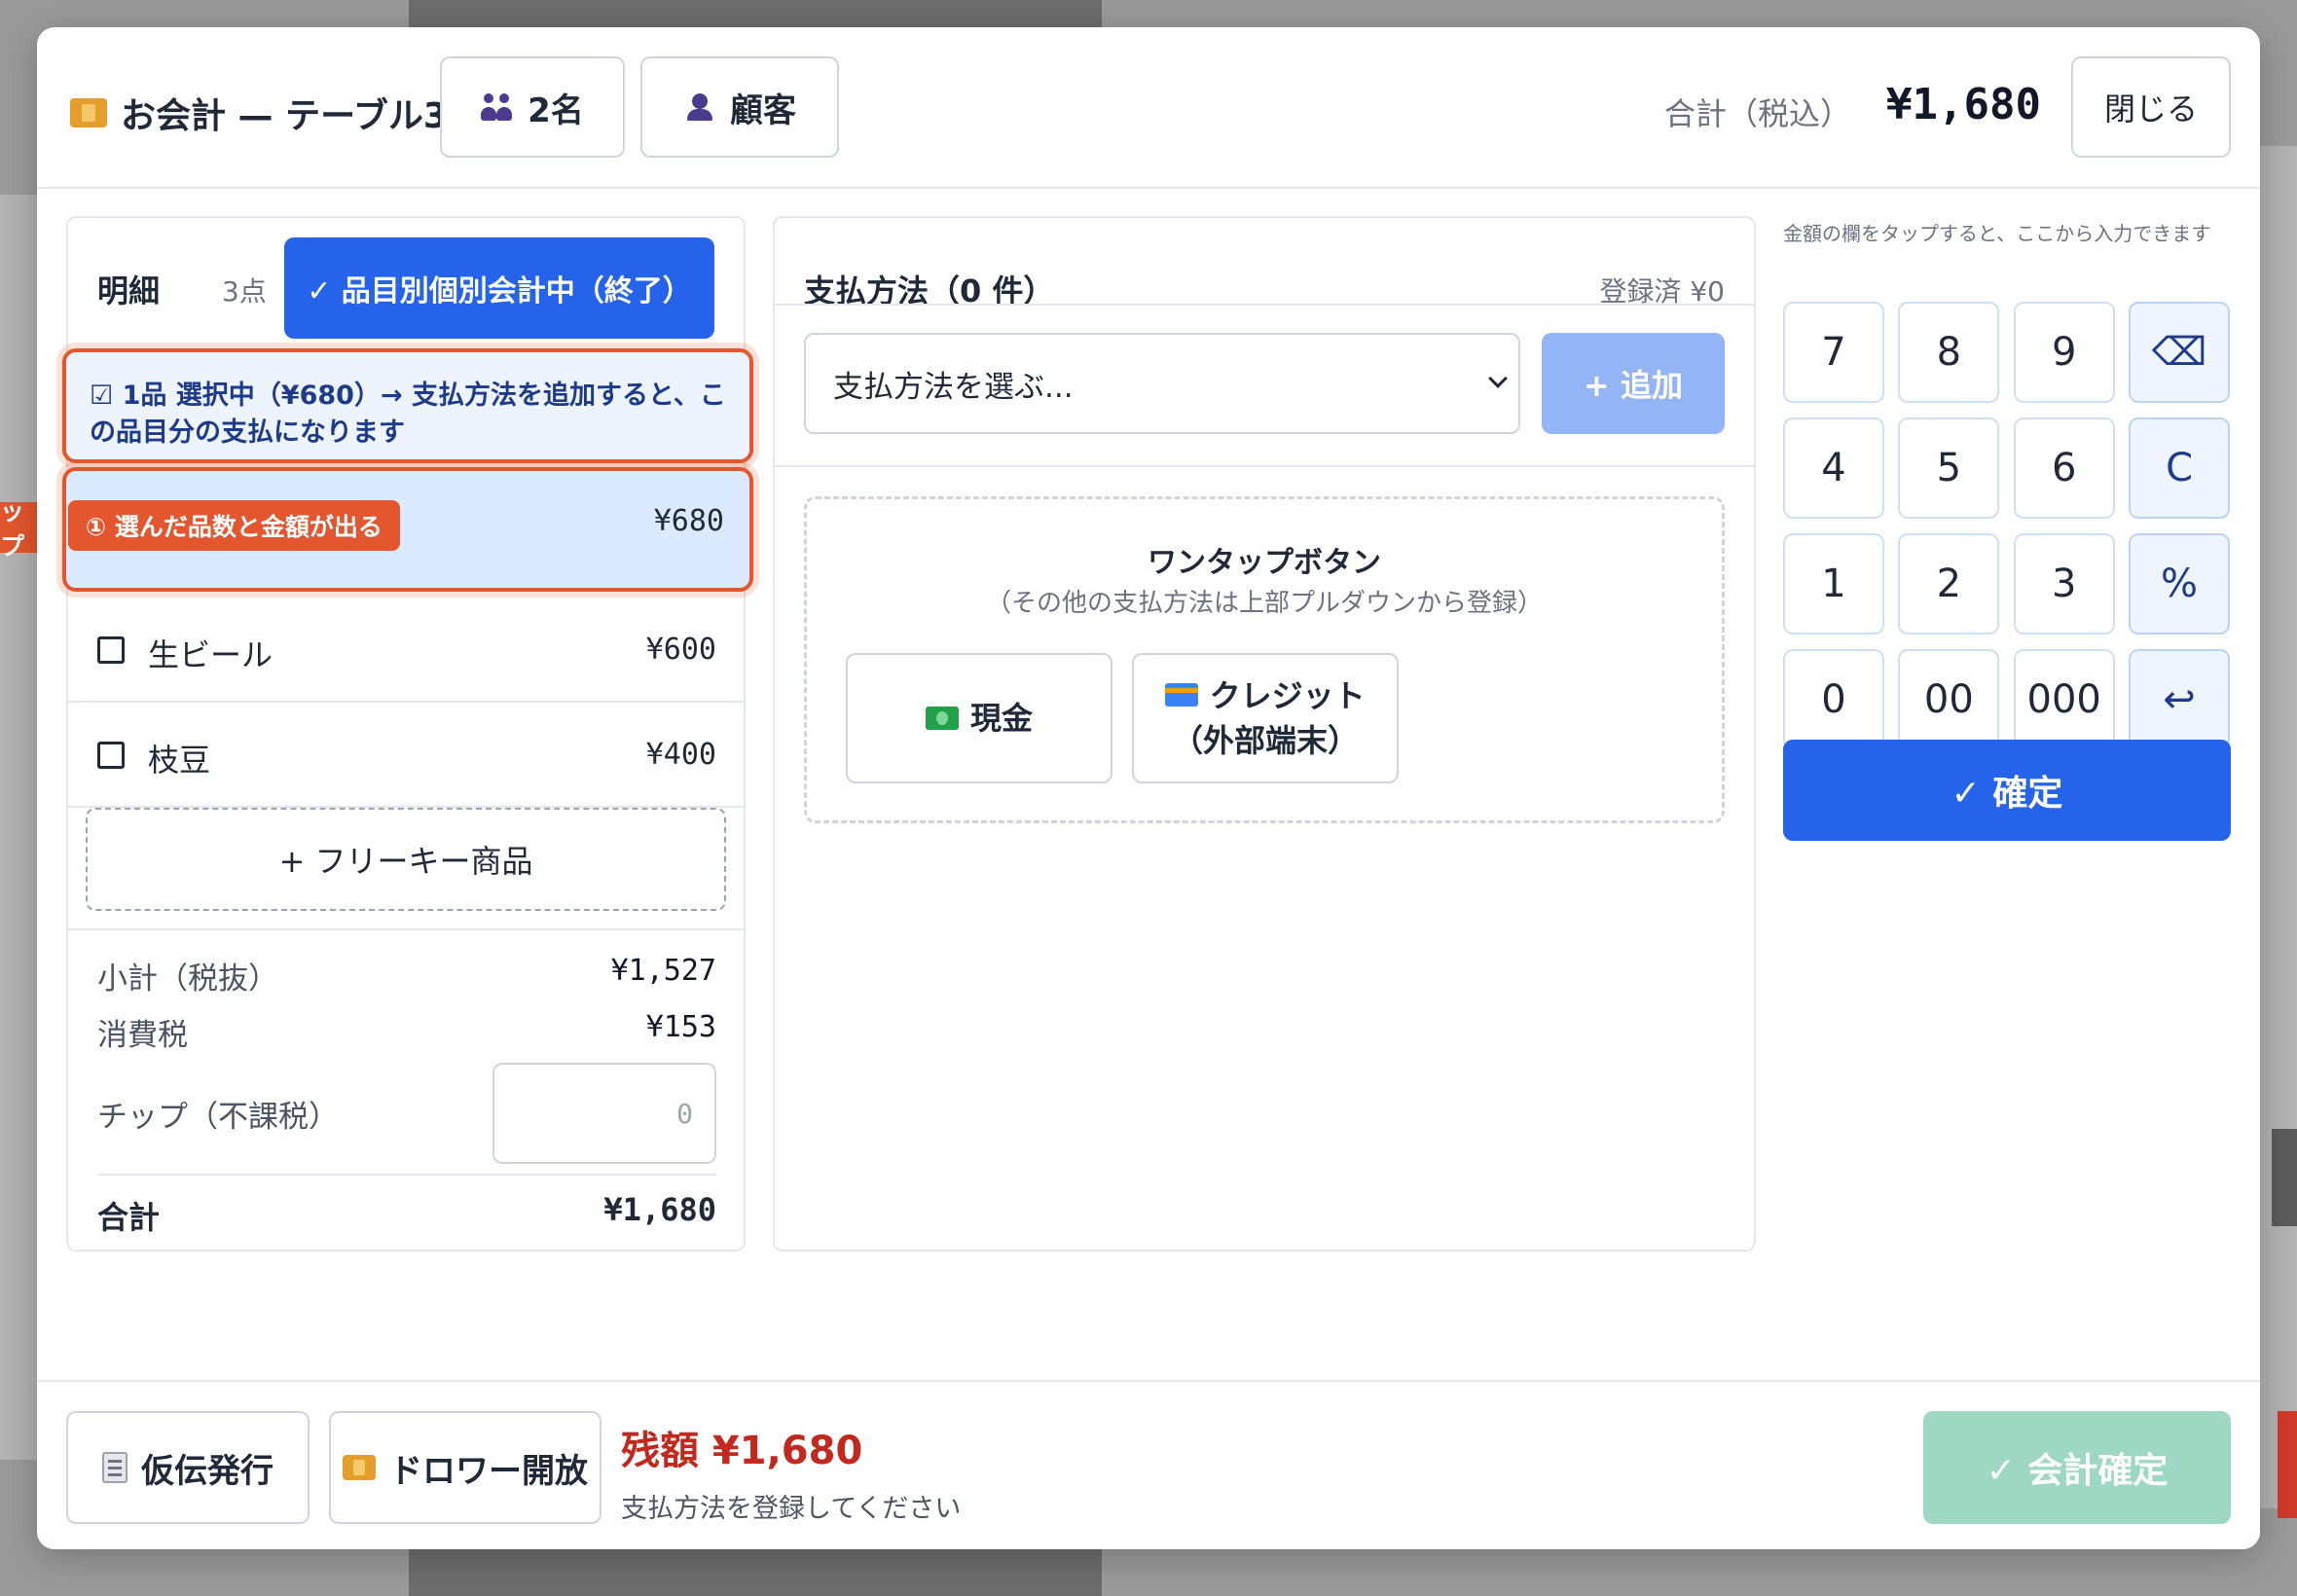  Describe the element at coordinates (188, 979) in the screenshot. I see `subtotal-label: 小計（税抜）` at that location.